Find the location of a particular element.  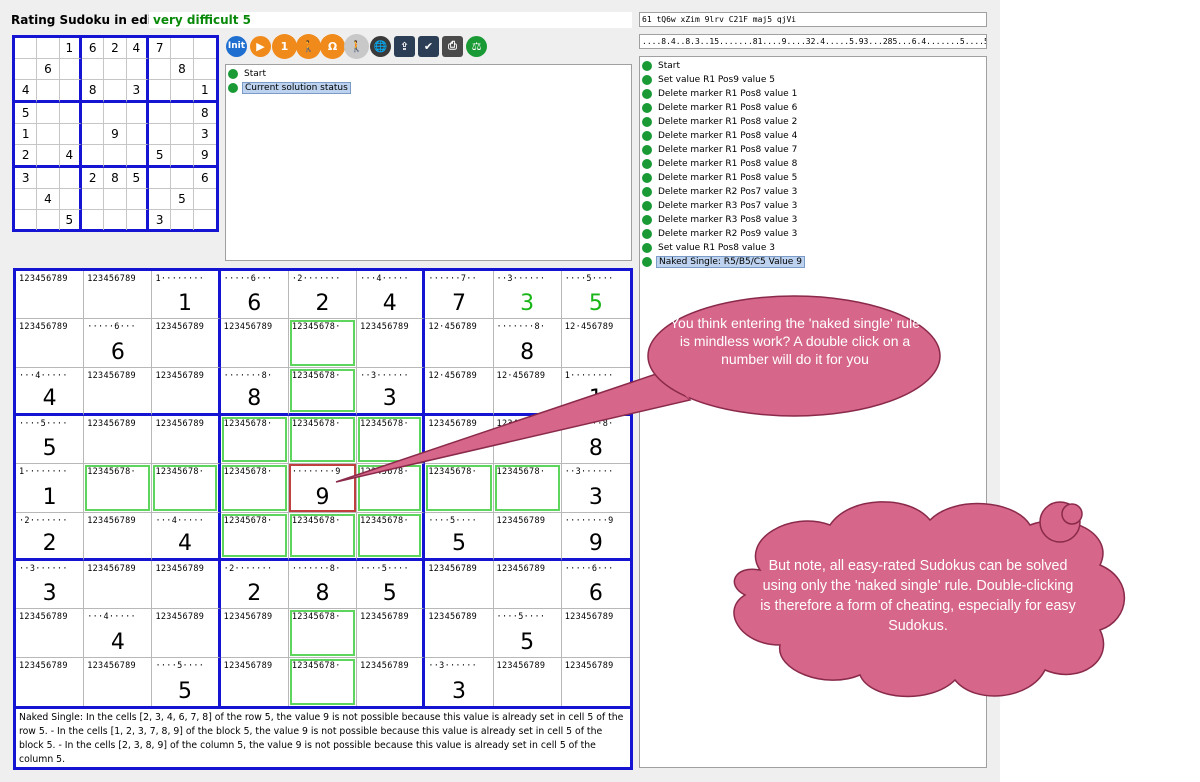

step-one-button: 1 is located at coordinates (284, 46).